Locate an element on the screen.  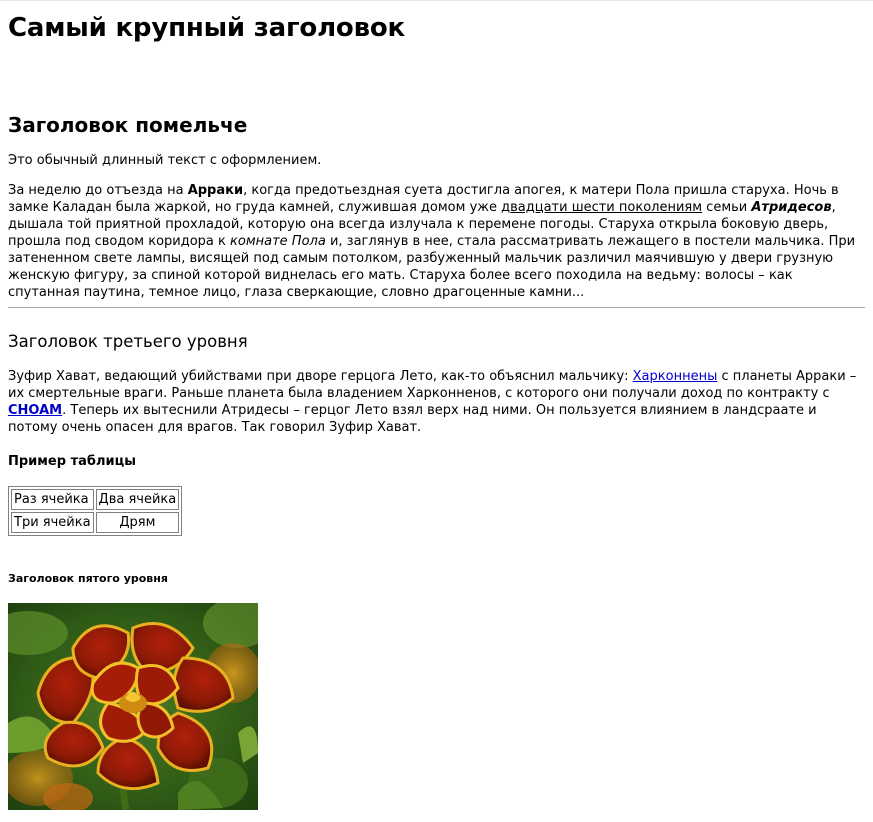
horizontal-rule is located at coordinates (436, 307).